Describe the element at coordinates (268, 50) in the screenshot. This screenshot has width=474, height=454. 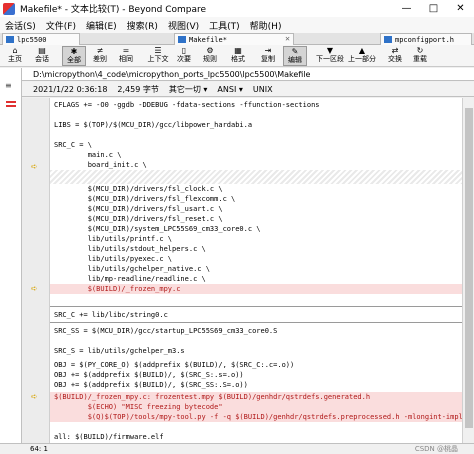
I see `copy-icon: ⇥` at that location.